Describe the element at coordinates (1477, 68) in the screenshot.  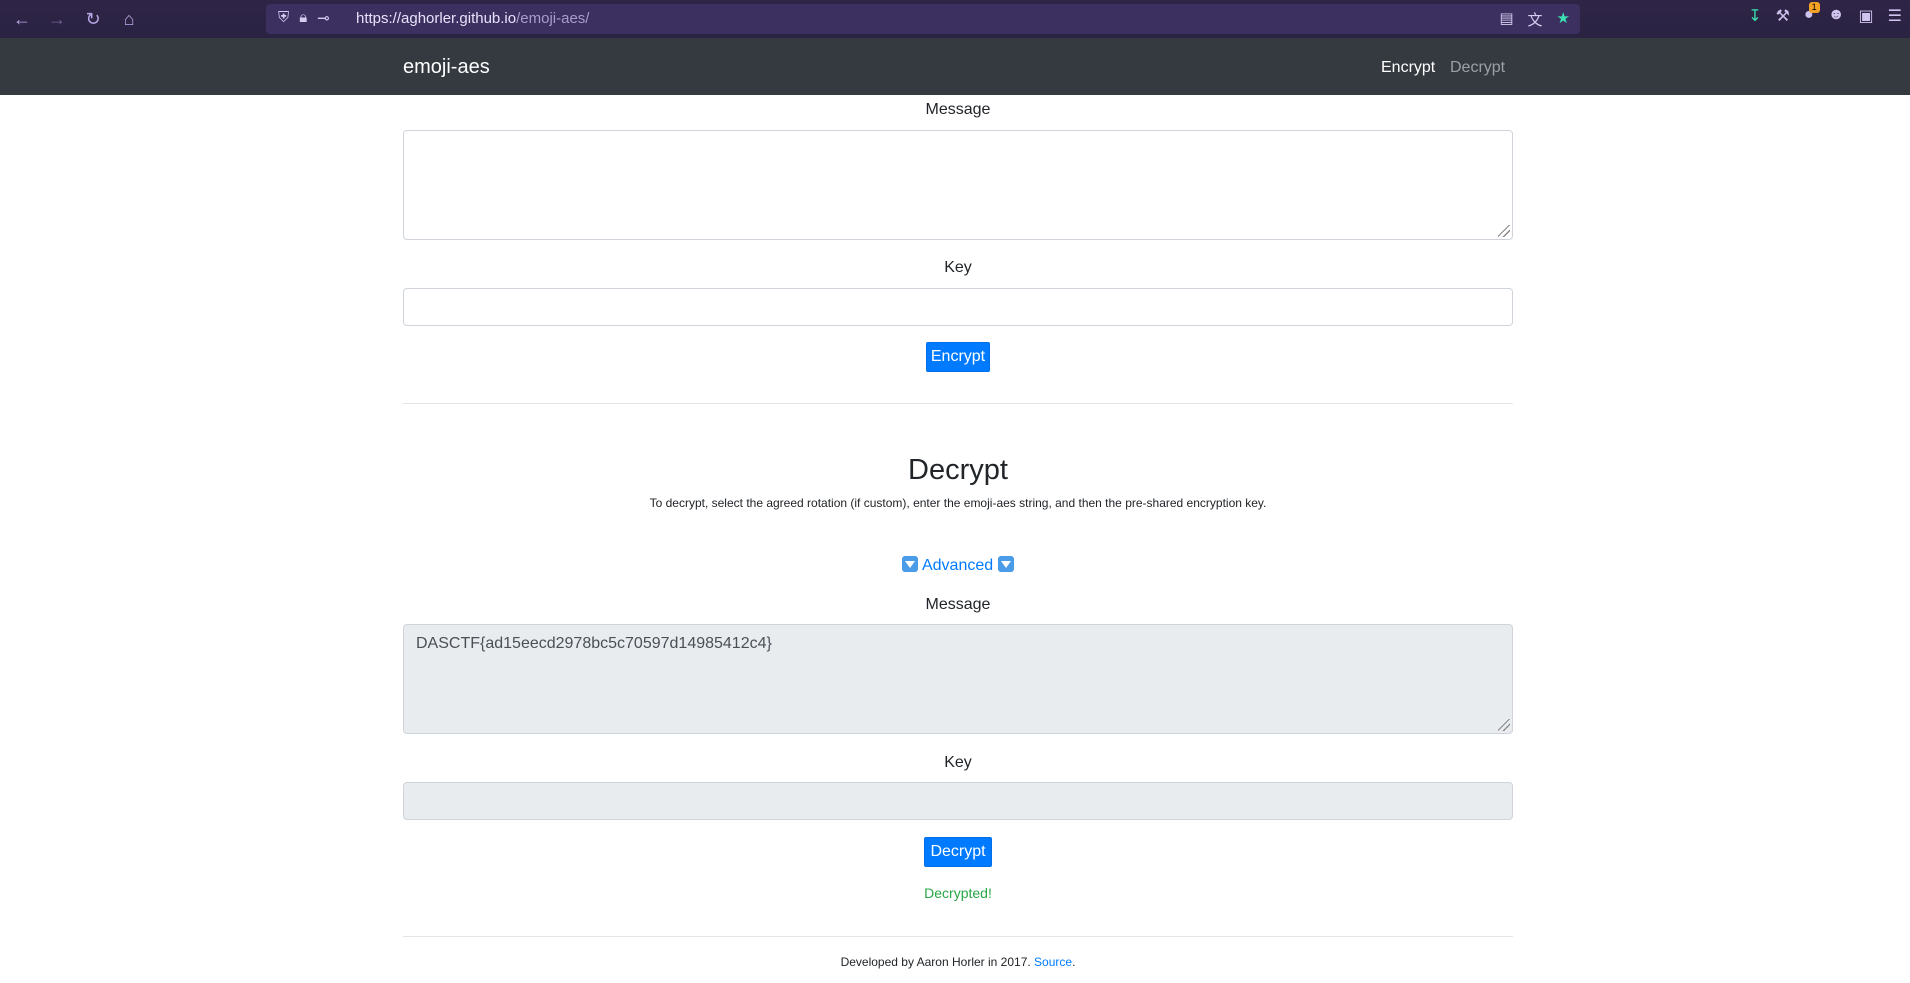
I see `nav-decrypt: Decrypt` at that location.